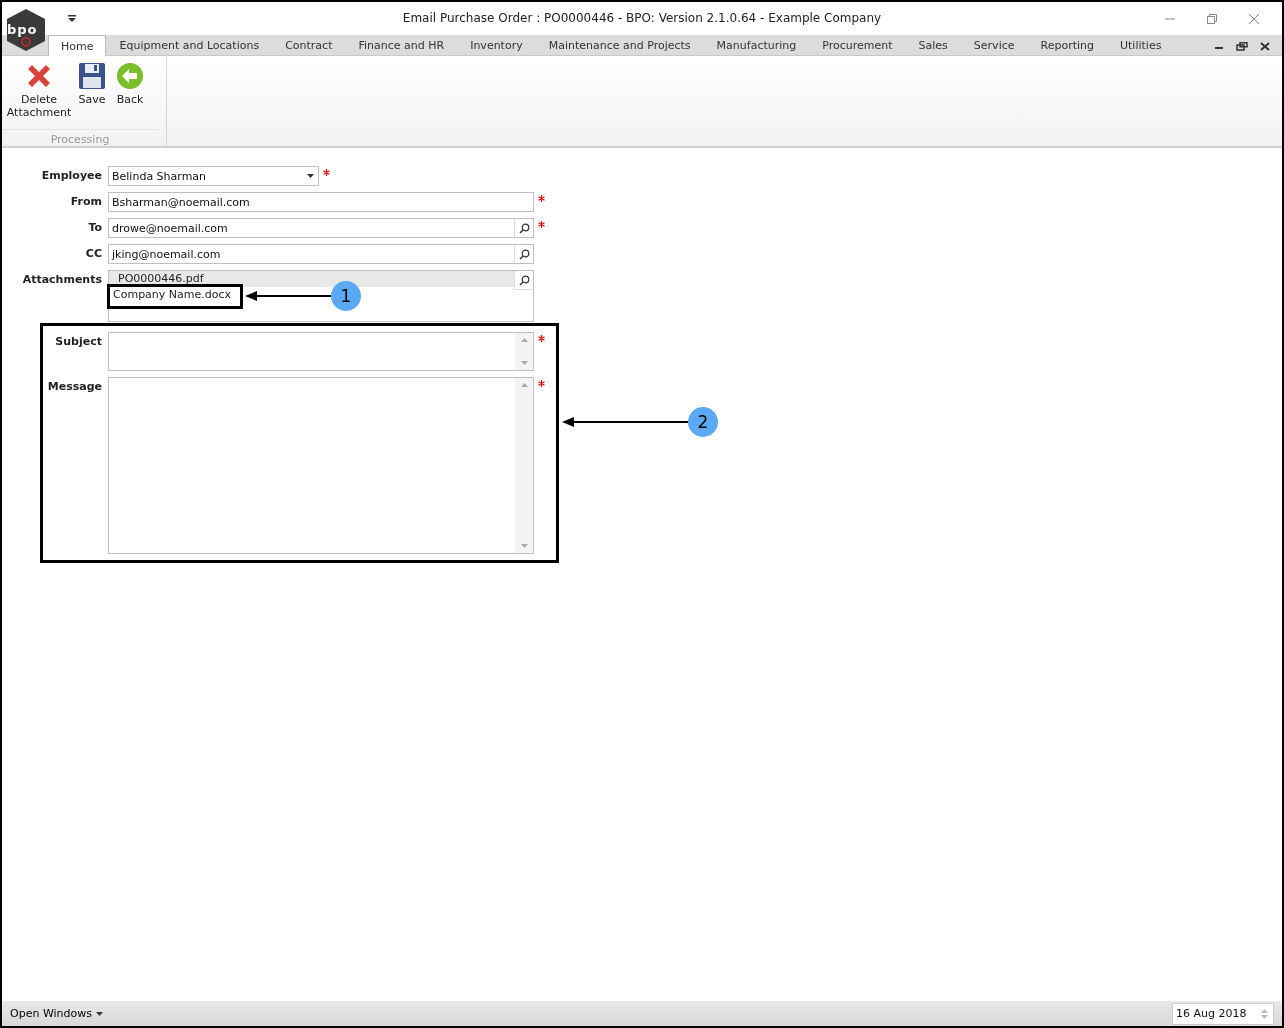  Describe the element at coordinates (496, 45) in the screenshot. I see `ribbon-tab: Inventory` at that location.